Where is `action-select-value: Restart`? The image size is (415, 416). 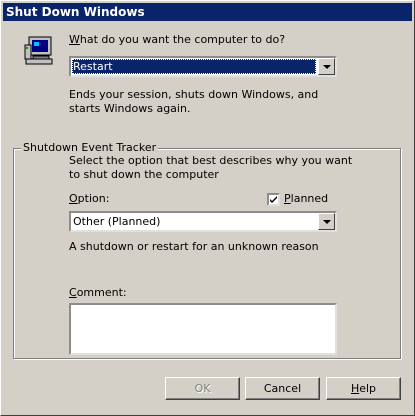 action-select-value: Restart is located at coordinates (194, 66).